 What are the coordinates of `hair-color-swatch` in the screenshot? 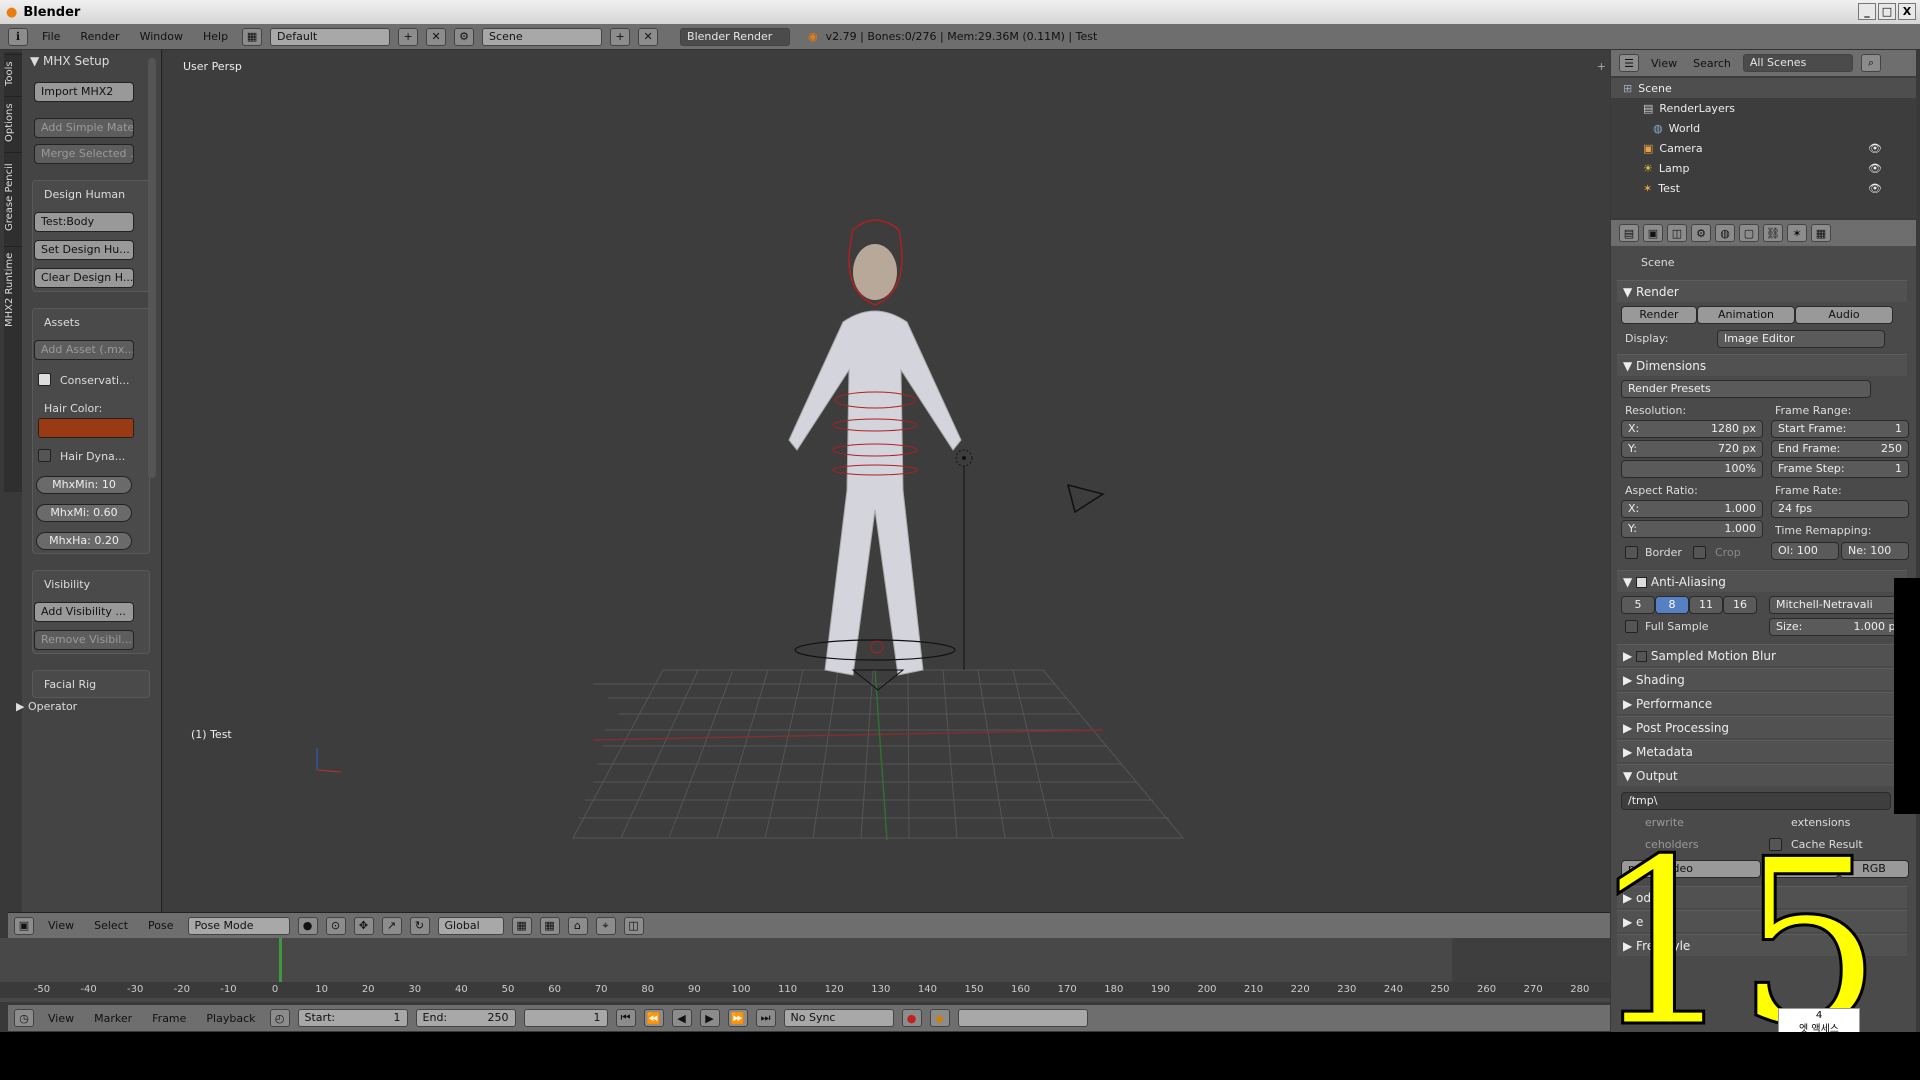 It's located at (86, 428).